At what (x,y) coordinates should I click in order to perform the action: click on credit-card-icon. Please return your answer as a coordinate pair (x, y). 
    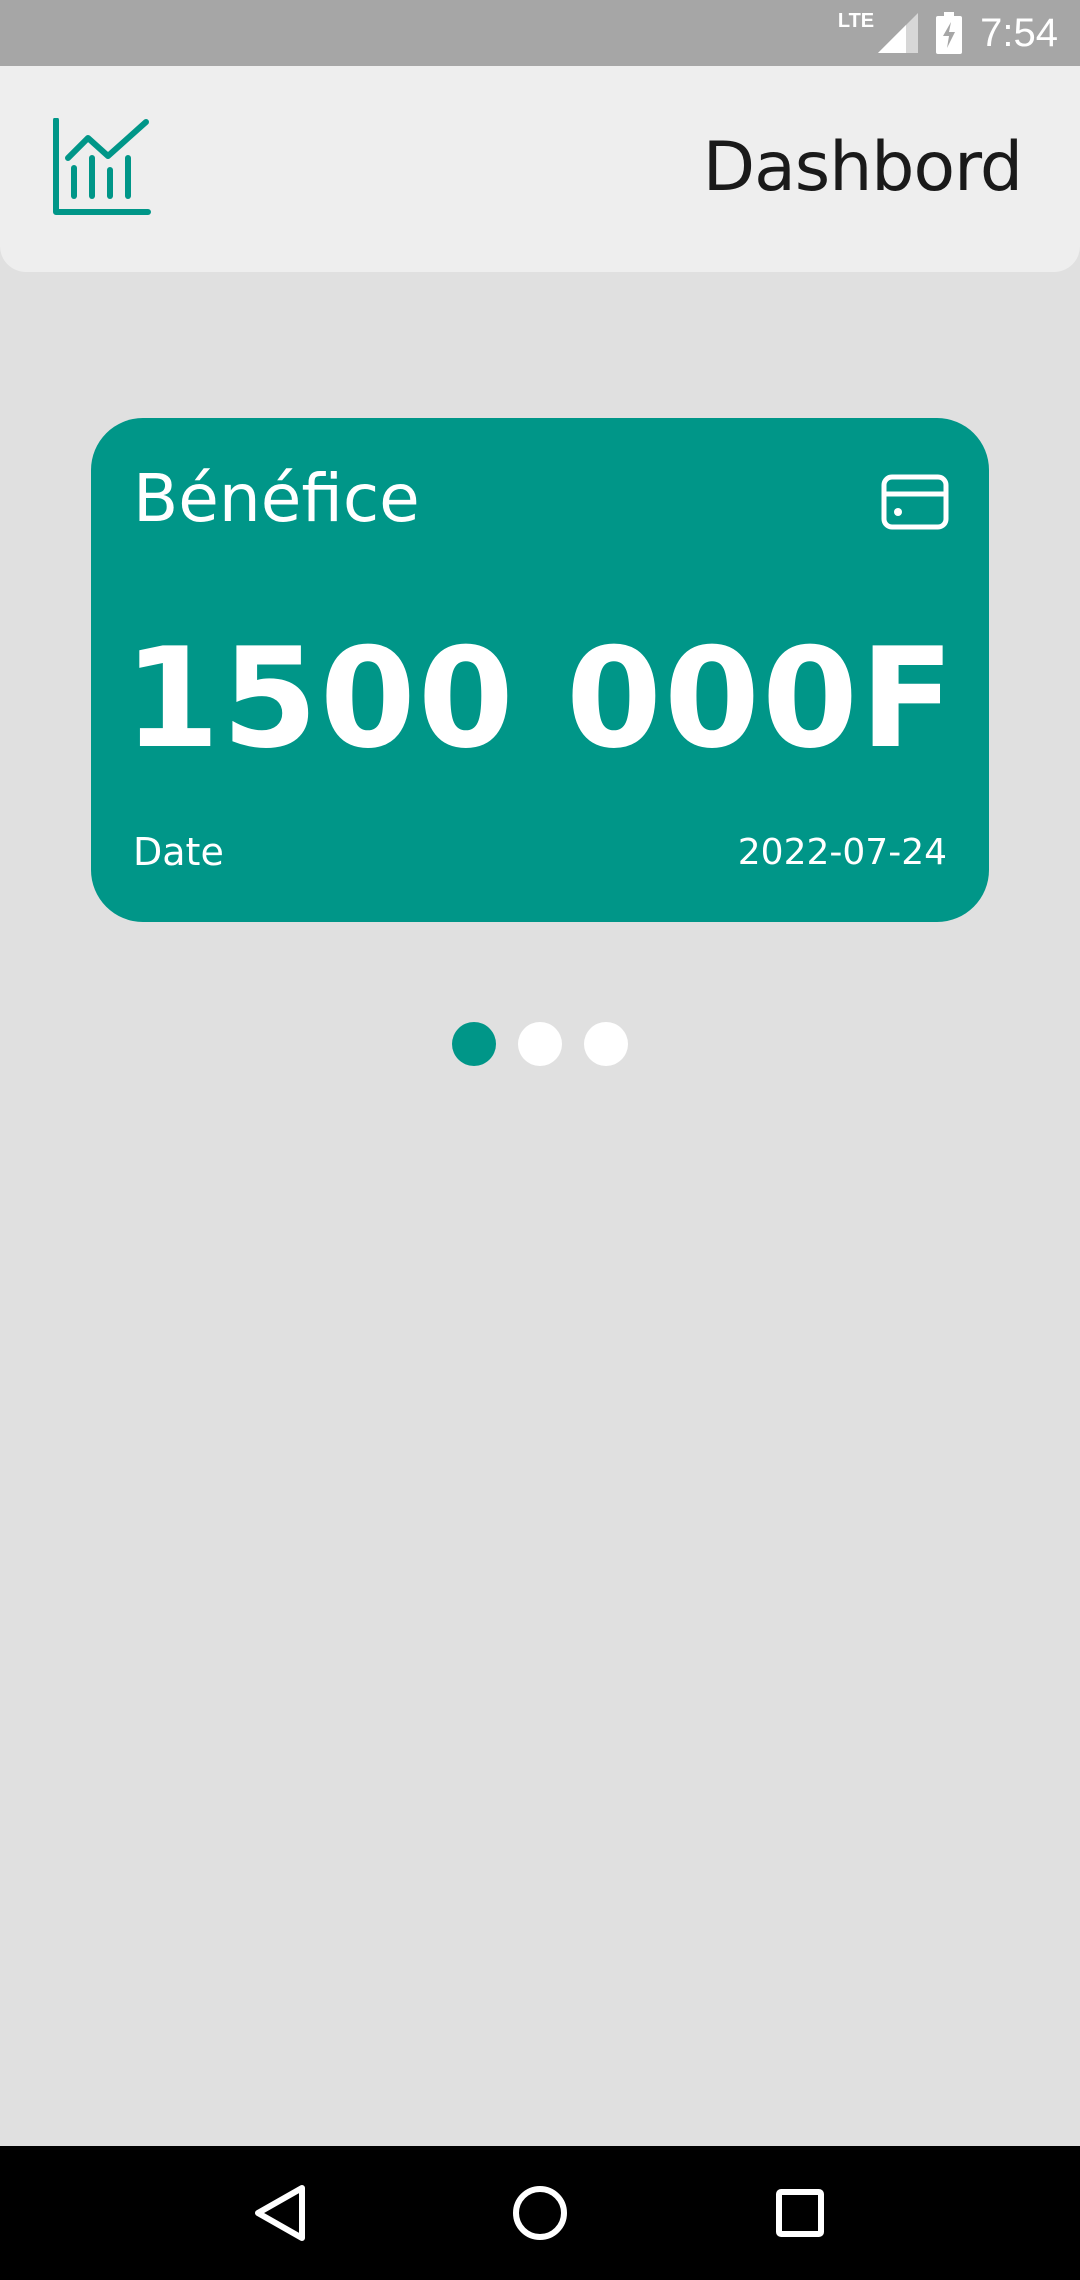
    Looking at the image, I should click on (915, 502).